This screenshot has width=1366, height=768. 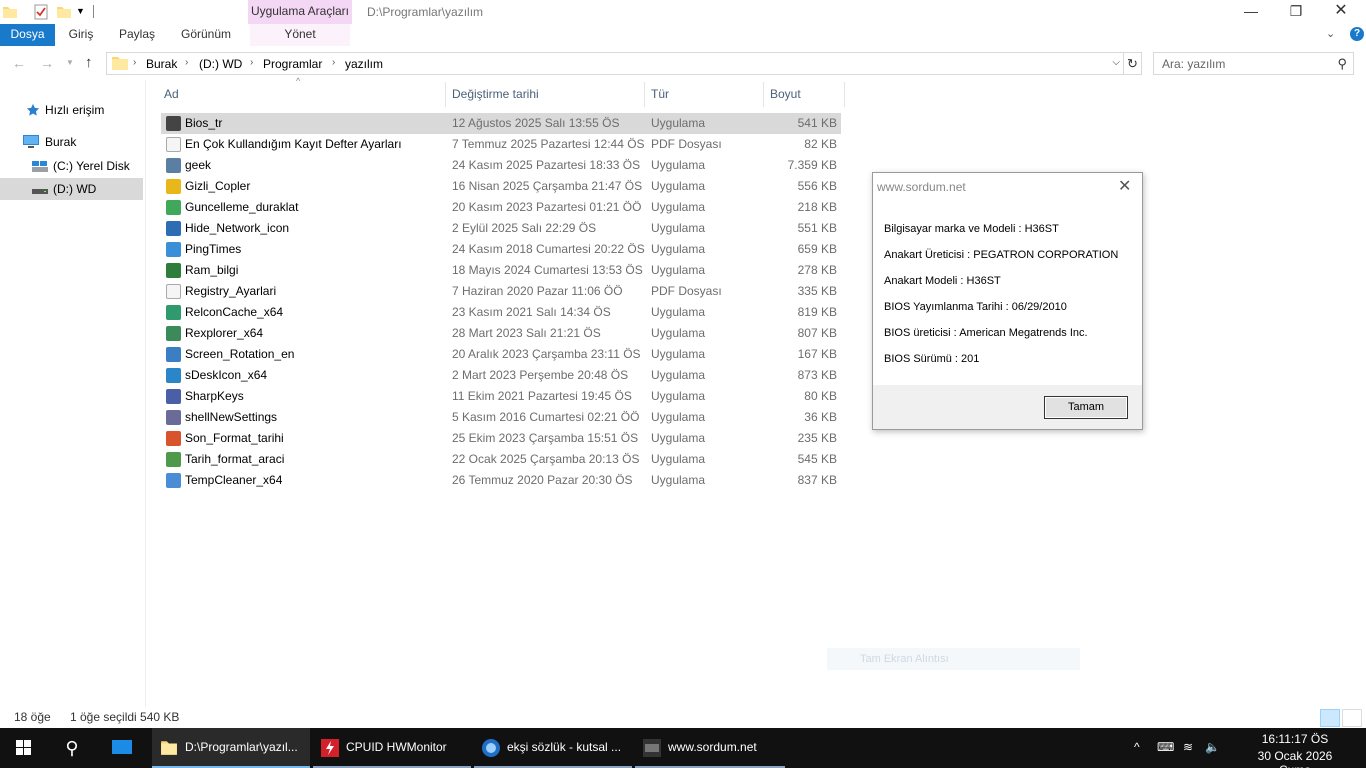 What do you see at coordinates (19, 63) in the screenshot?
I see `back-arrow-icon: ←` at bounding box center [19, 63].